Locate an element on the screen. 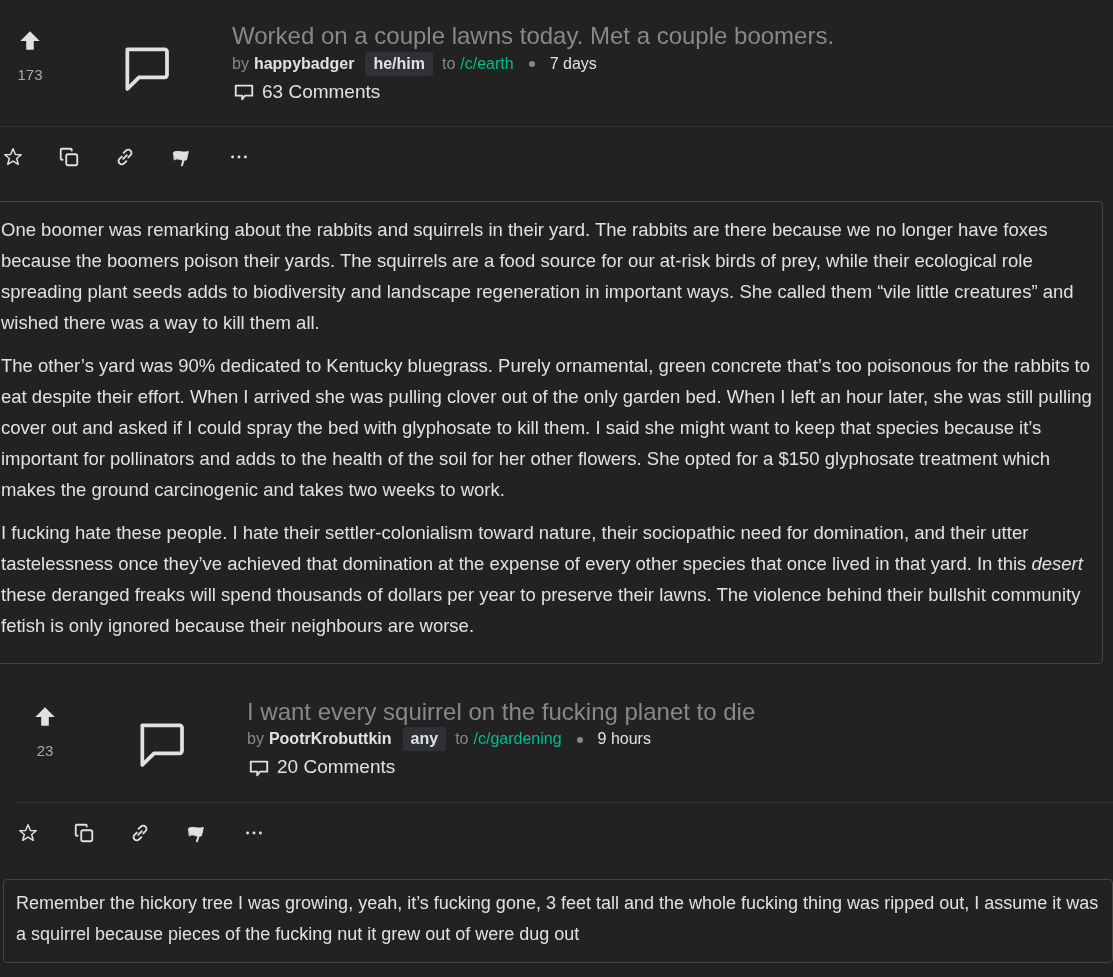 The height and width of the screenshot is (977, 1113). body-paragraph: The other’s yard was 90% dedicated to Kentucky bluegrass. Purely ornamental, green concrete that’s too poisonous for the rabbits to eat despite their effort. When I arrived she was pulling clover out of the only garden bed. When I left an hour later, she was still pulling cover out and asked if I could spray the bed with glyphosate to kill them. I said she might want to keep that species because it’s important for pollinators and adds to the health of the soil for her other flowers. She opted for a $150 glyphosate treatment which makes the ground carcinogenic and takes two weeks to work. is located at coordinates (546, 427).